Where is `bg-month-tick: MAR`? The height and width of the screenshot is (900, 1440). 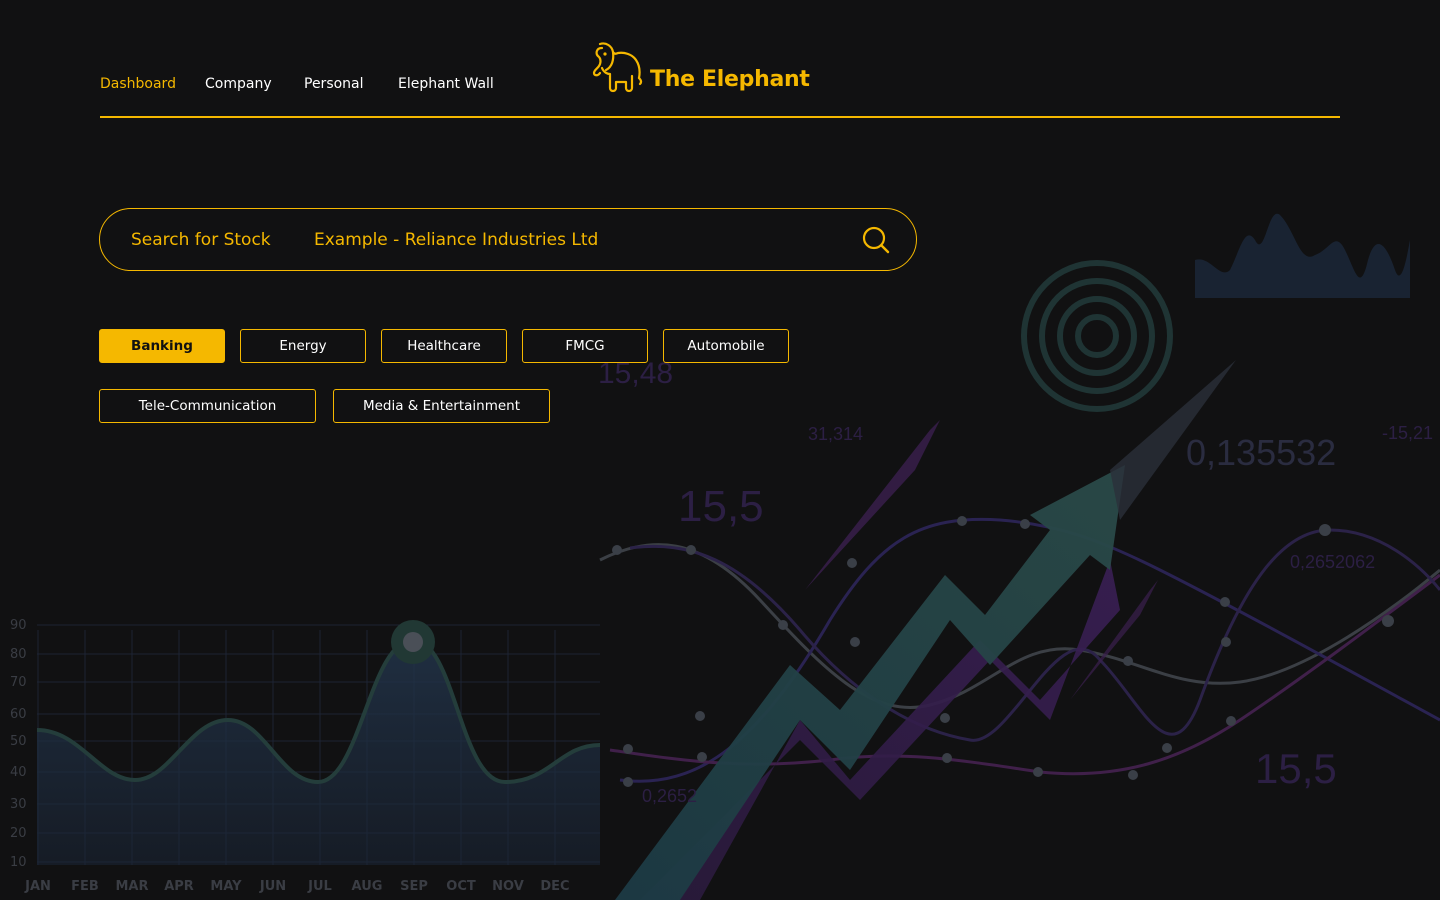 bg-month-tick: MAR is located at coordinates (131, 886).